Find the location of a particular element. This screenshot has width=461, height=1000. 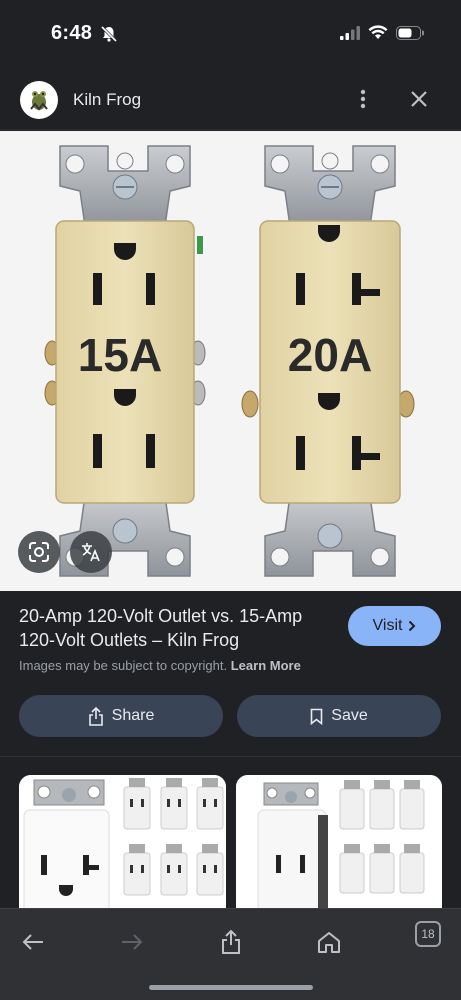

status-indicators is located at coordinates (382, 32).